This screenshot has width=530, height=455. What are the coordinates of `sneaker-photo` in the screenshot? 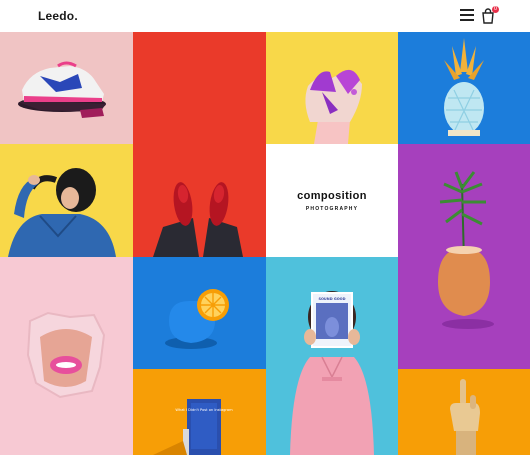 It's located at (66, 88).